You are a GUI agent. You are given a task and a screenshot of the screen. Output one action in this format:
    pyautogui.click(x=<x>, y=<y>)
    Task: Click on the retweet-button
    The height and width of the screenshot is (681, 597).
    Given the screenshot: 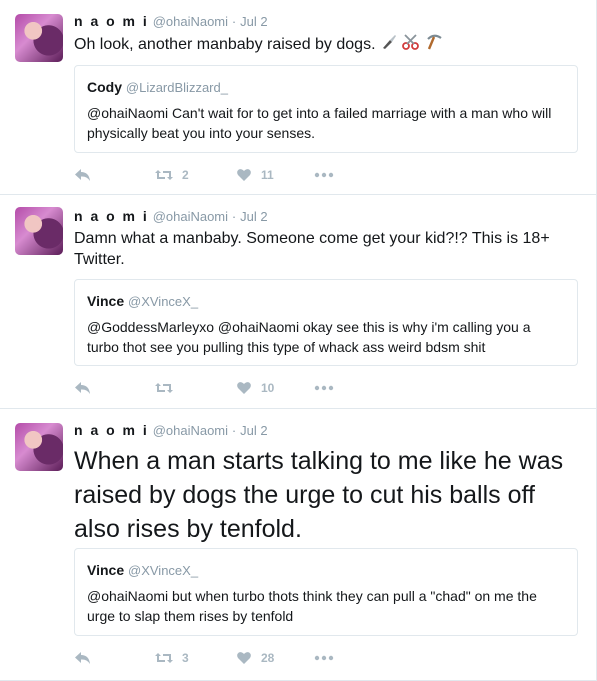 What is the action you would take?
    pyautogui.click(x=195, y=388)
    